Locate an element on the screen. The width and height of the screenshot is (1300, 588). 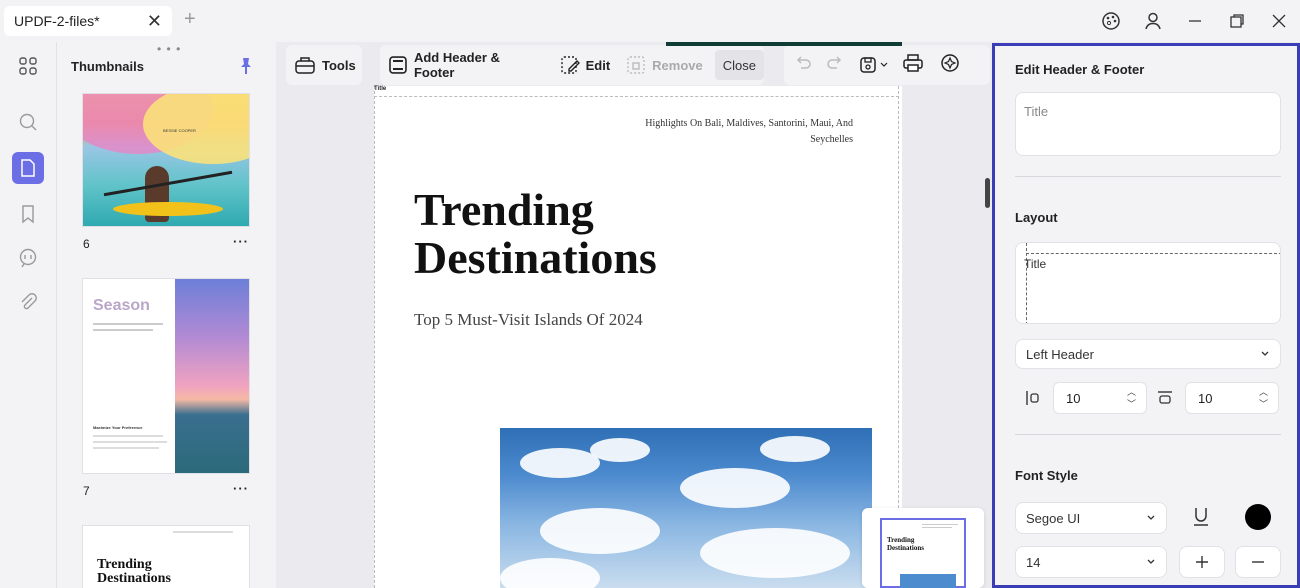
font-style-label: Font Style is located at coordinates (1046, 475).